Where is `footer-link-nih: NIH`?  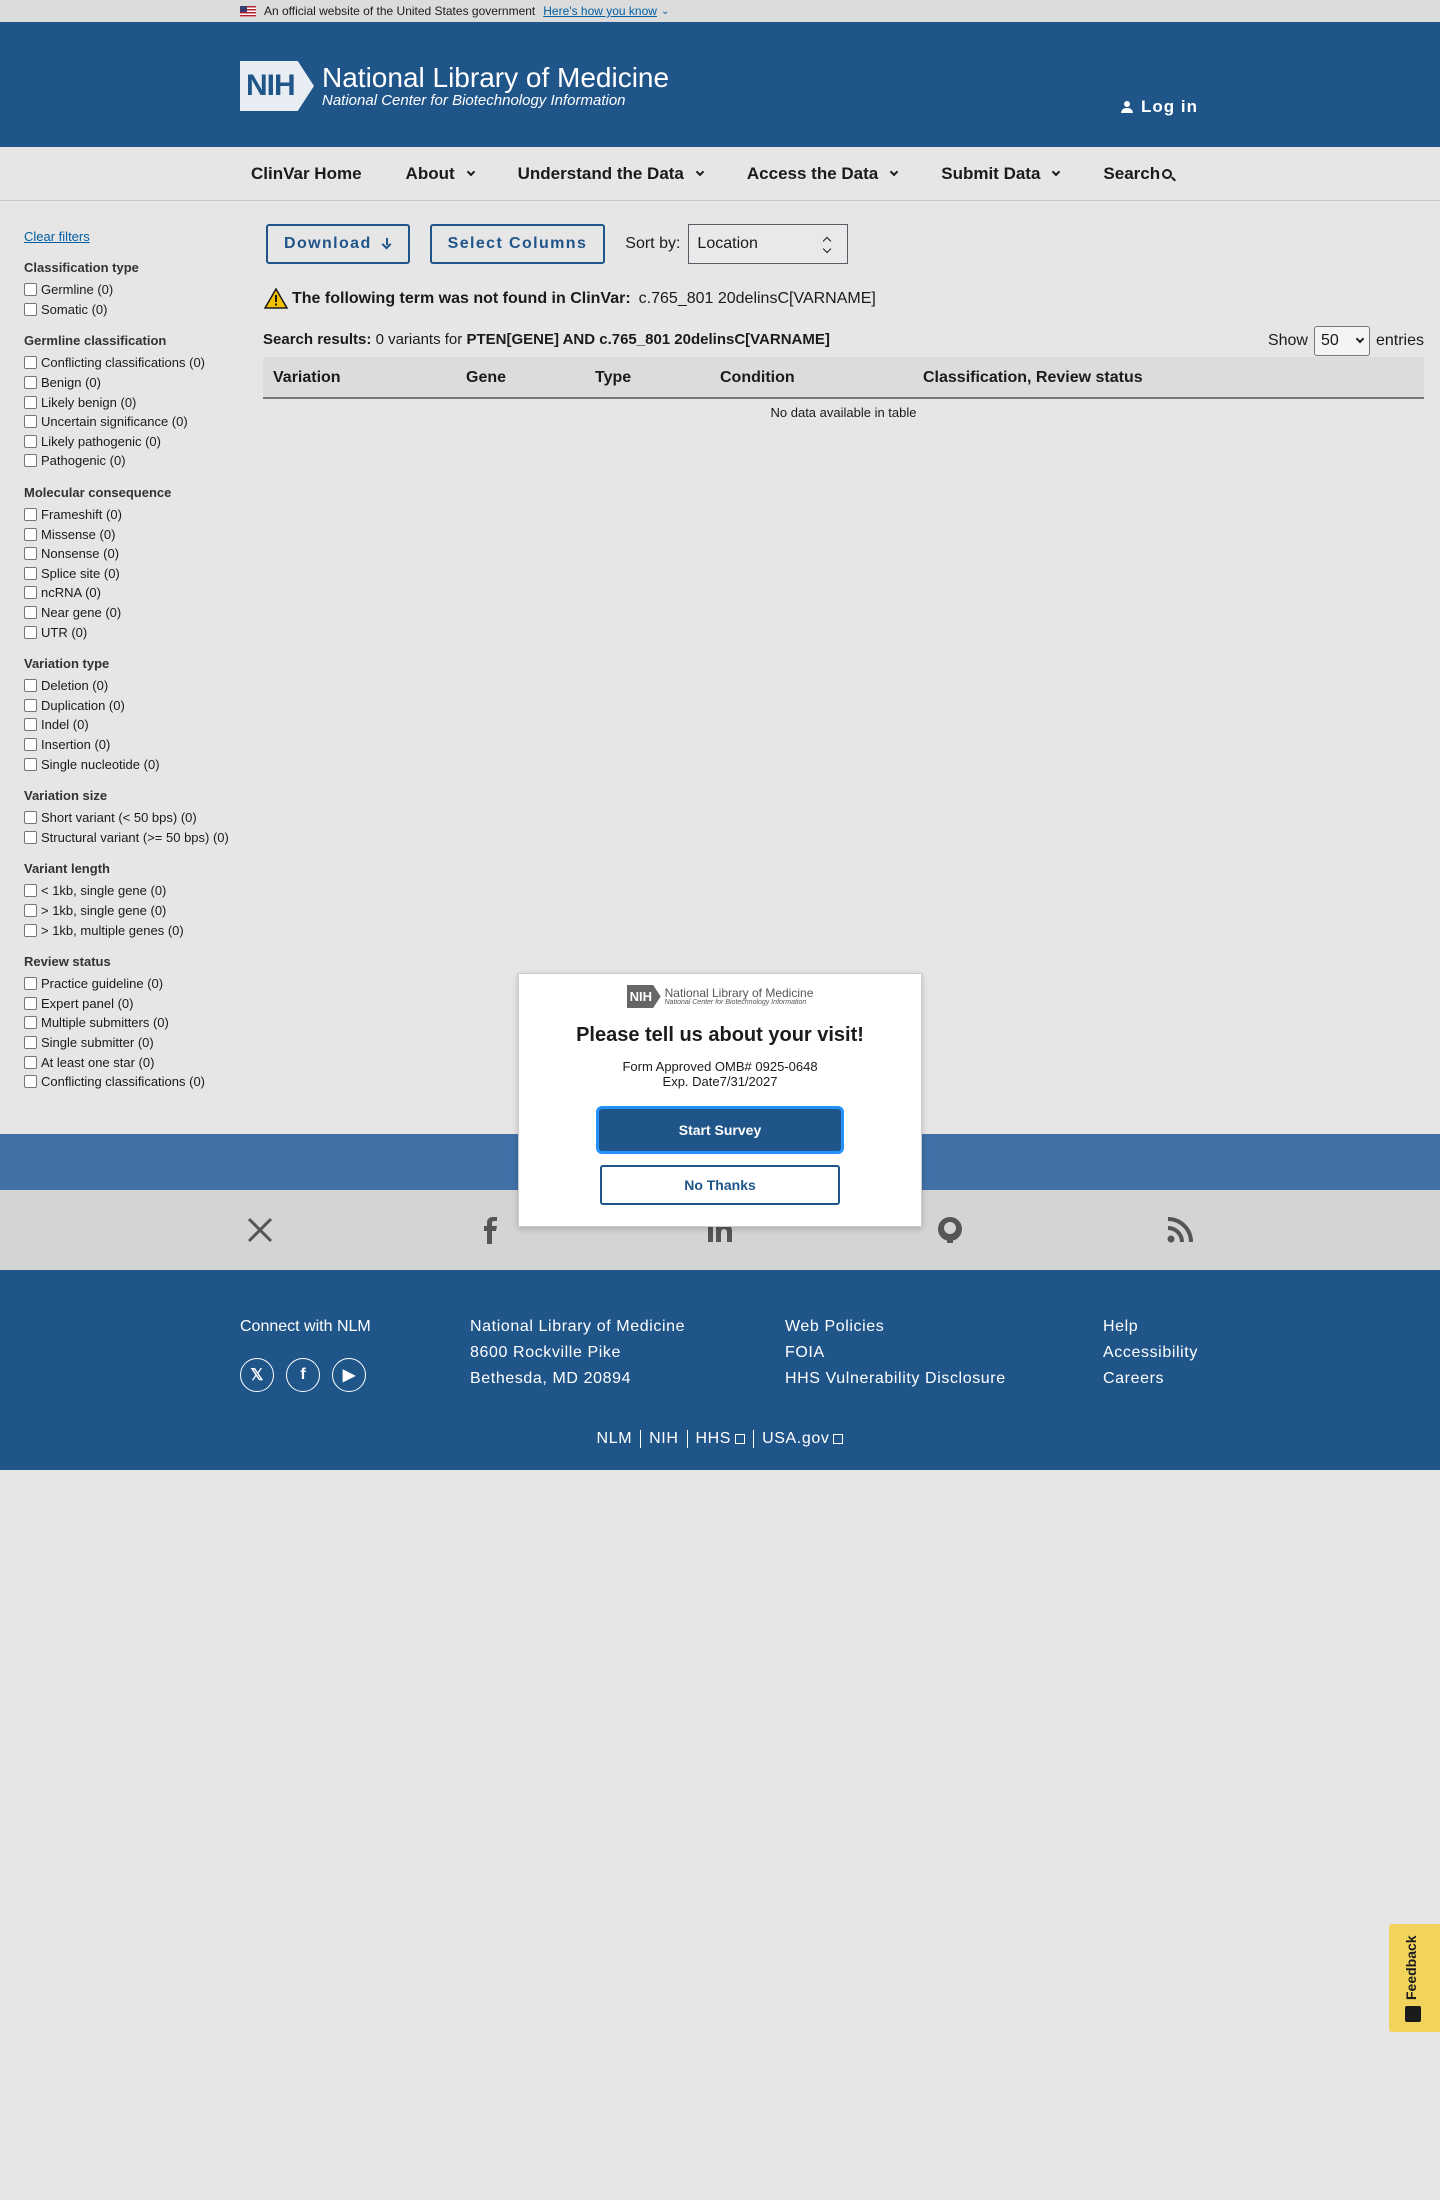 footer-link-nih: NIH is located at coordinates (664, 1439).